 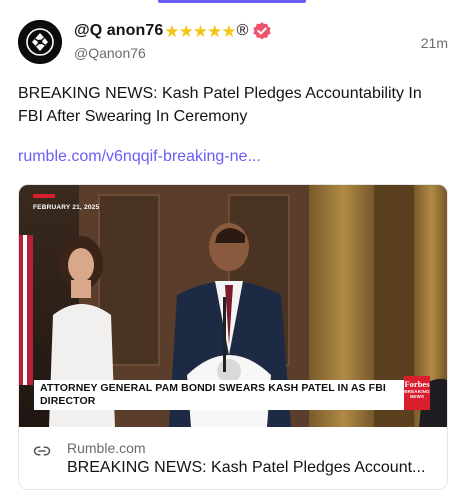 What do you see at coordinates (242, 30) in the screenshot?
I see `registered-mark: ®` at bounding box center [242, 30].